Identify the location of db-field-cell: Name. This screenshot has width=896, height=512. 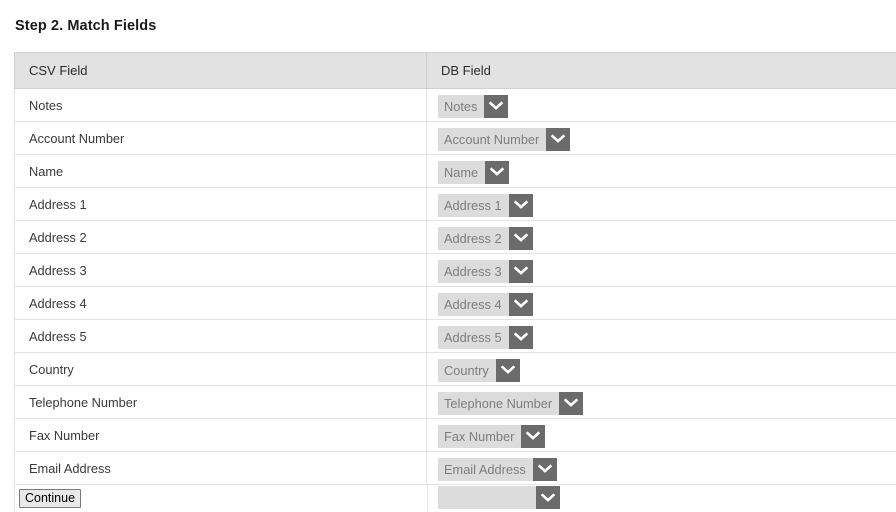
(661, 171).